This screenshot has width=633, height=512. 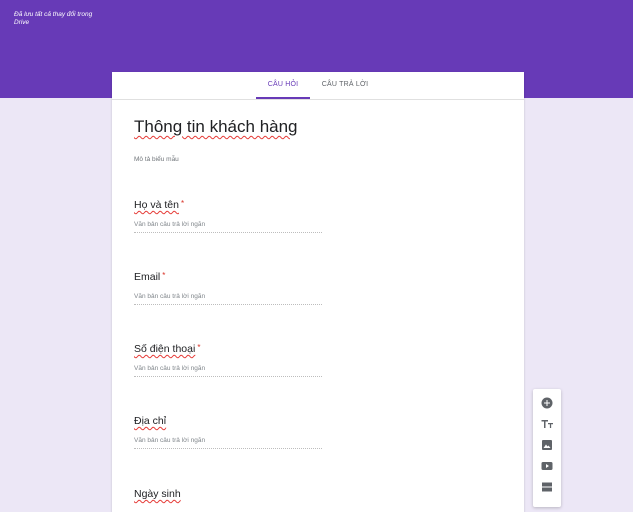 I want to click on question-label: Họ và tên *, so click(x=229, y=205).